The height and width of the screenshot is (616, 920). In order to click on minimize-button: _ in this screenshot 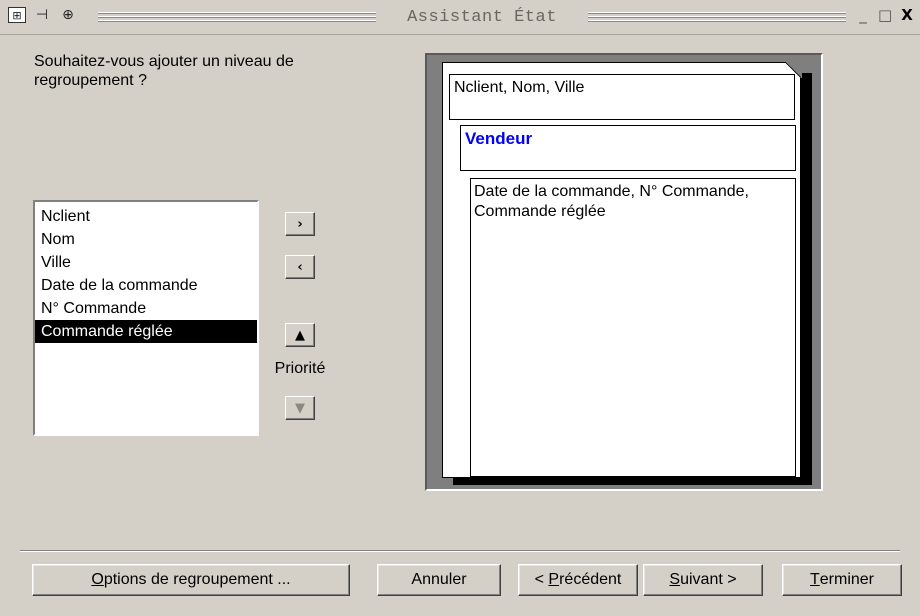, I will do `click(863, 15)`.